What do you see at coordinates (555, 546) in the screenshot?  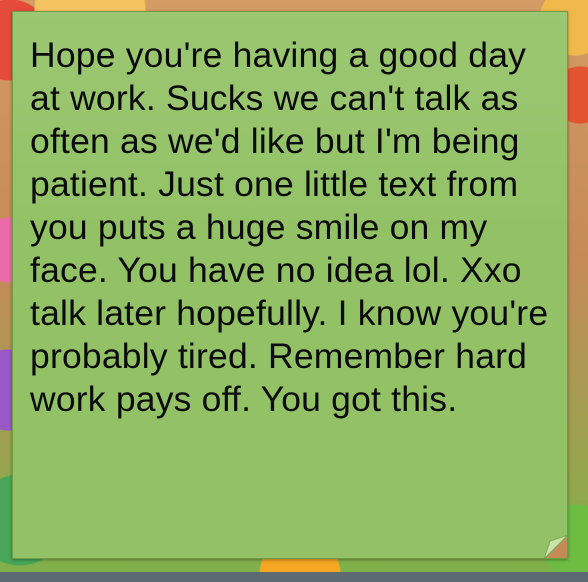 I see `page-curl-icon` at bounding box center [555, 546].